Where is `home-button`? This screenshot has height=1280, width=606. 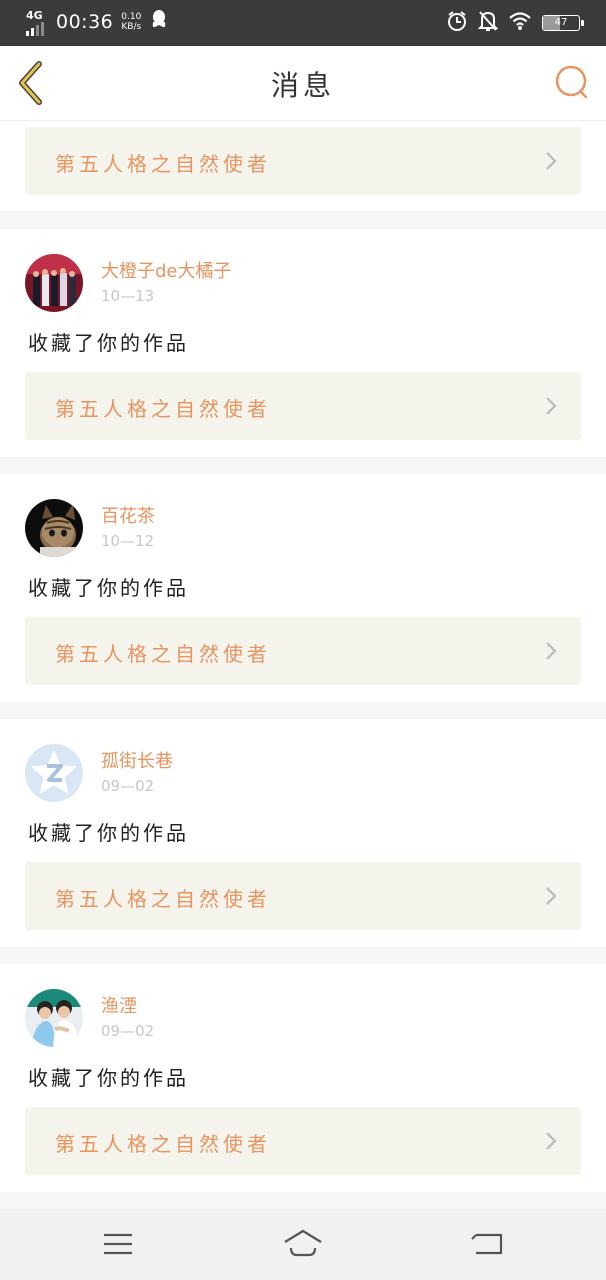
home-button is located at coordinates (303, 1244).